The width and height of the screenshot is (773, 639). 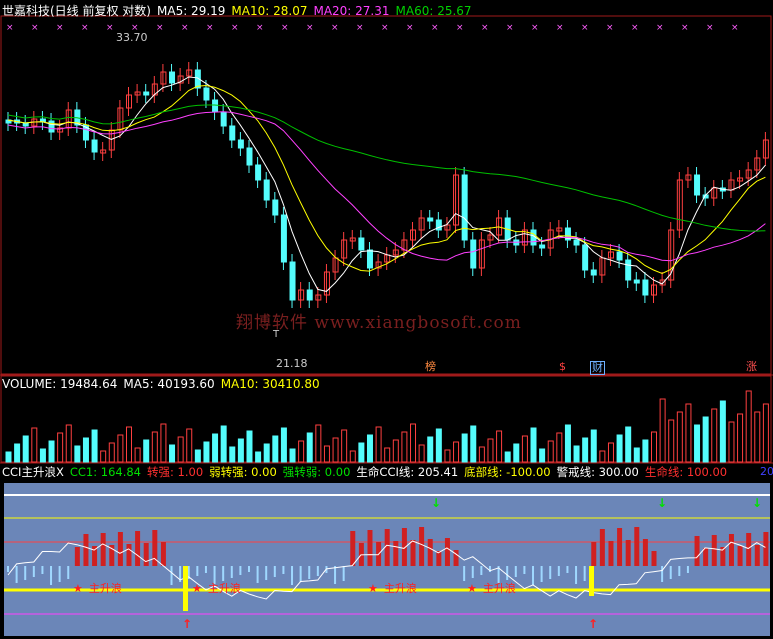 What do you see at coordinates (185, 588) in the screenshot?
I see `signal-bar` at bounding box center [185, 588].